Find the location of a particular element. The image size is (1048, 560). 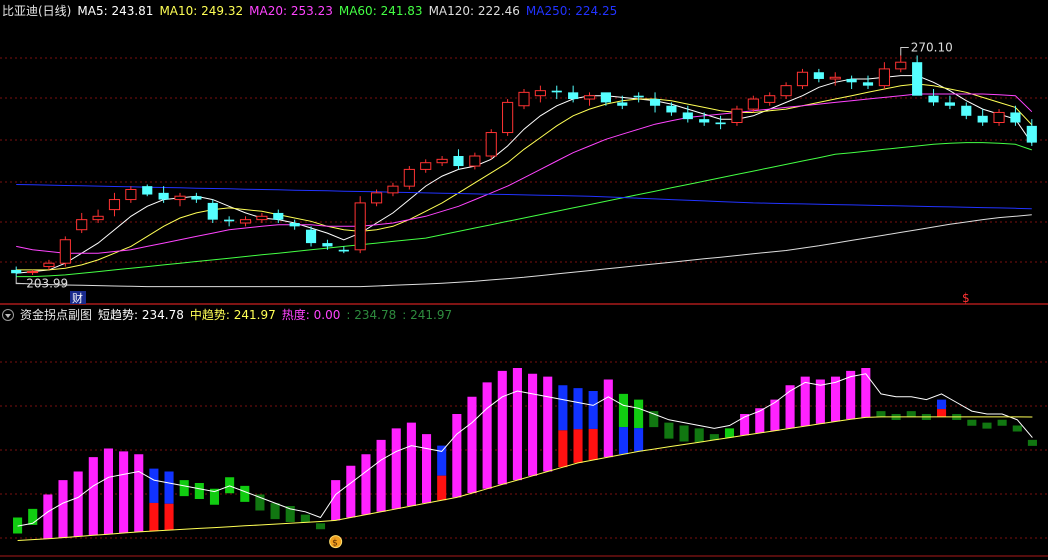

extra-label-2: : is located at coordinates (404, 315).